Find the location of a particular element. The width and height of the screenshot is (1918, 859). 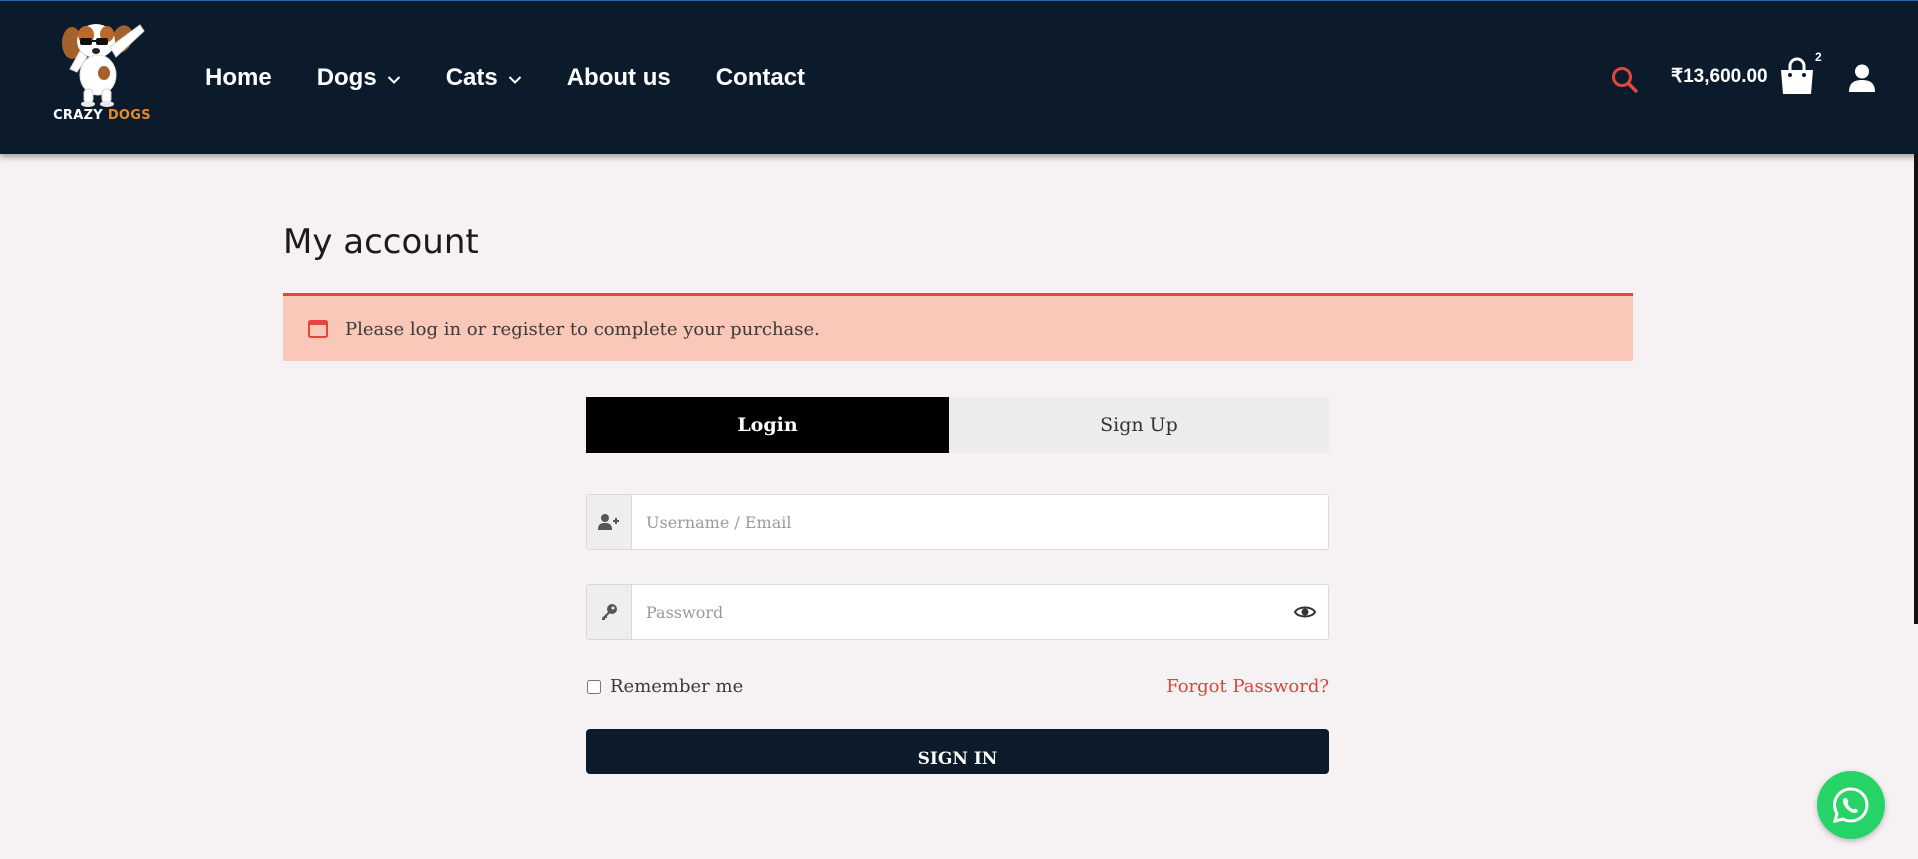

logo-wordmark: CRAZY DOGS is located at coordinates (102, 115).